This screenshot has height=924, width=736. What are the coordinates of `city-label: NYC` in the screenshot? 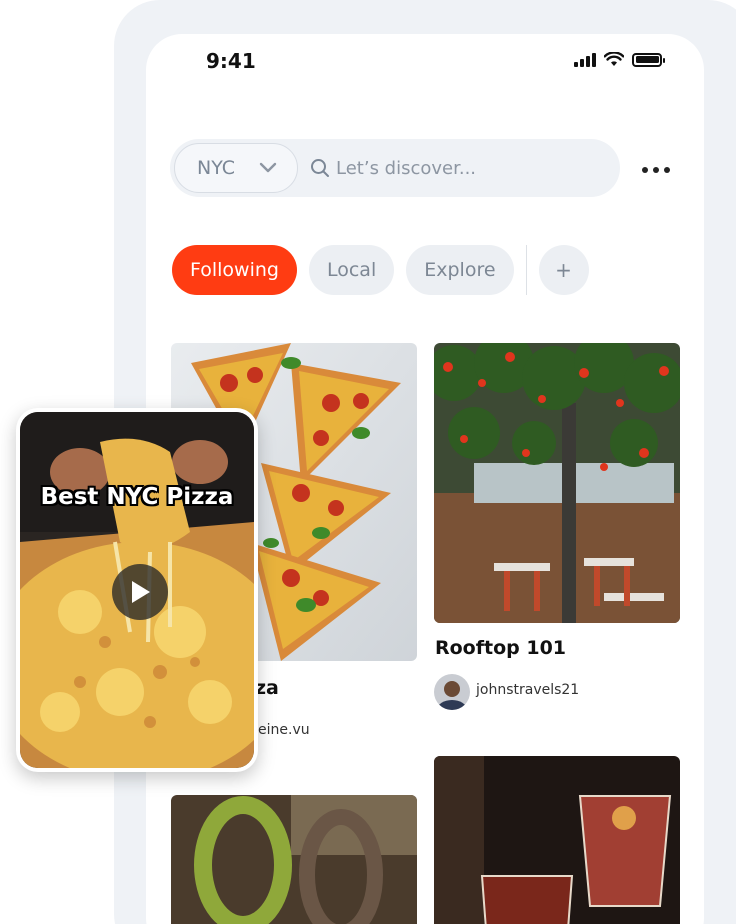 It's located at (216, 168).